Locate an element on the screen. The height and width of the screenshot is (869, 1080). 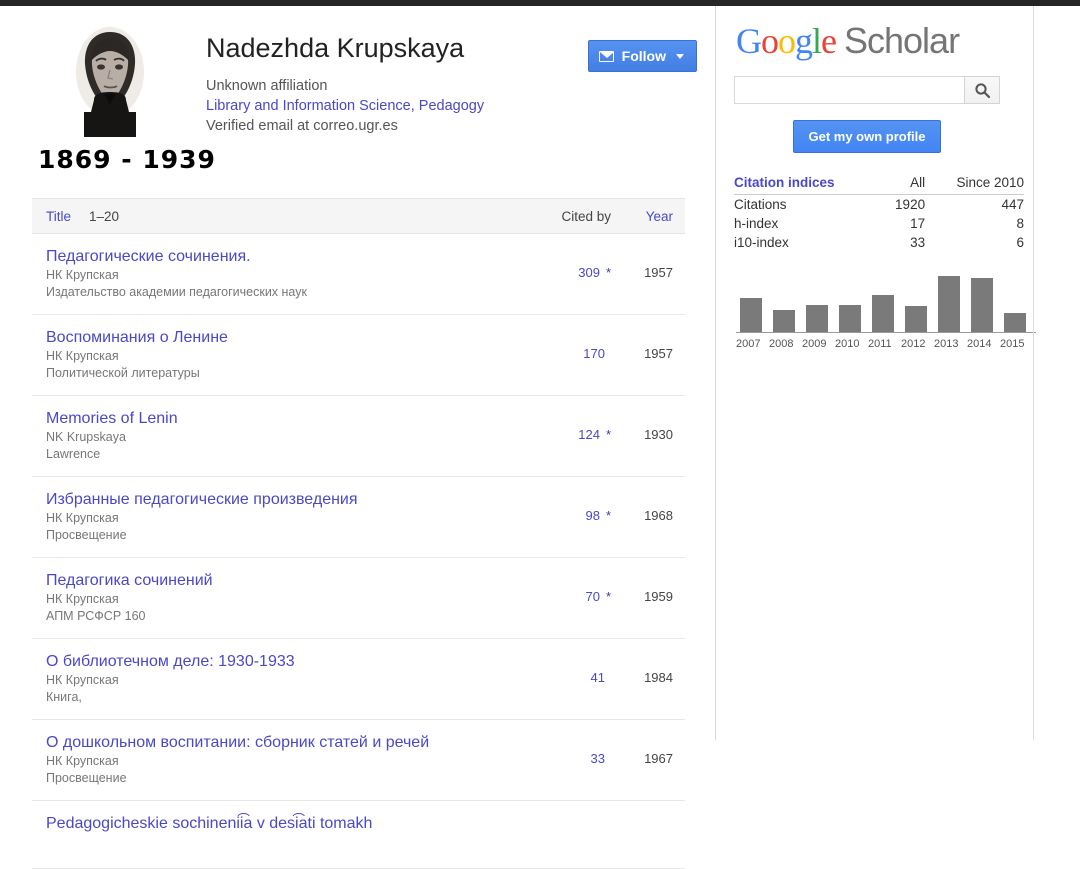
publication-title-link: Избранные педагогические произведения is located at coordinates (284, 500).